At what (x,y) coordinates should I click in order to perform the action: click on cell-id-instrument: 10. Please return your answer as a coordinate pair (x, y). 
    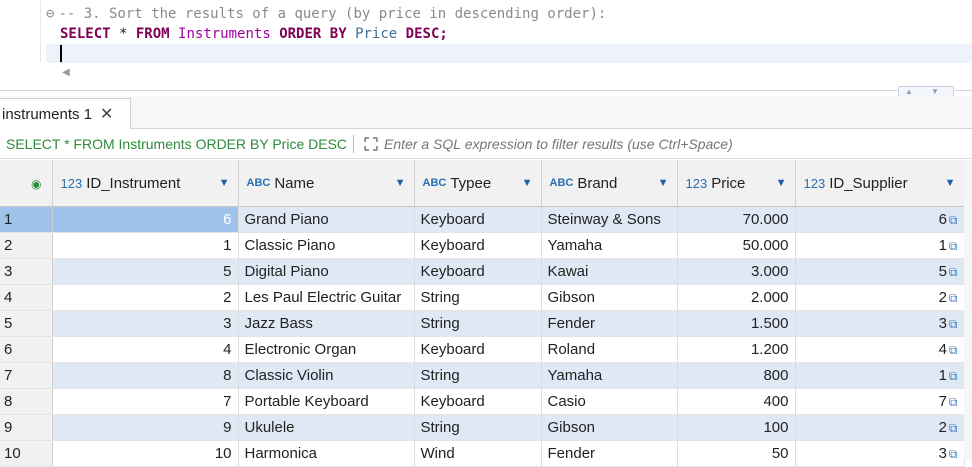
    Looking at the image, I should click on (145, 453).